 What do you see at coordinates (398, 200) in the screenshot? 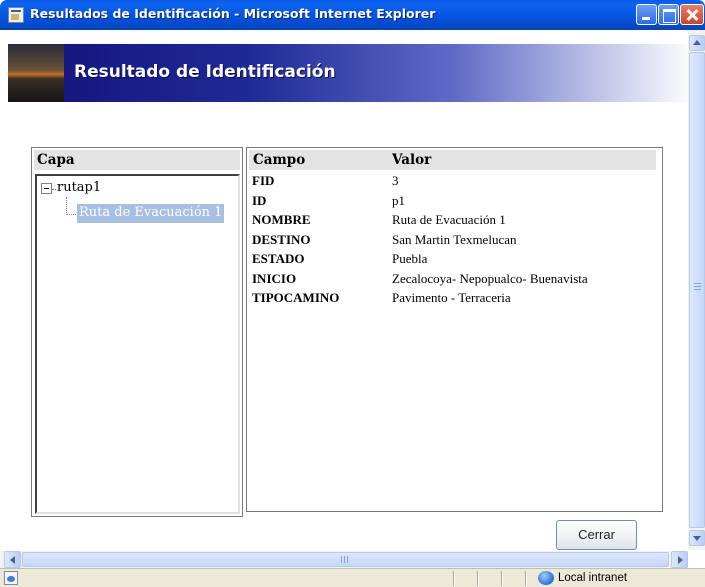
I see `field-value: p1` at bounding box center [398, 200].